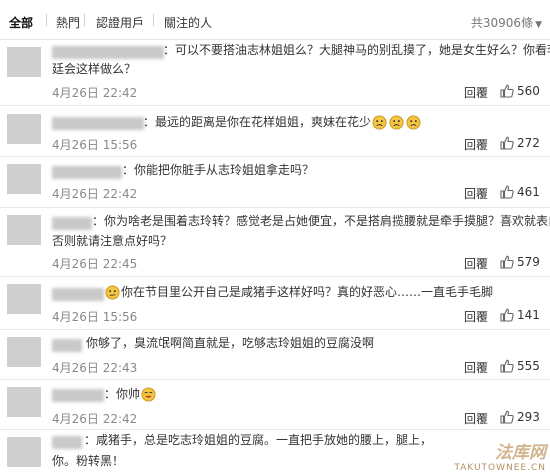  I want to click on tab-hot: 熱門, so click(68, 22).